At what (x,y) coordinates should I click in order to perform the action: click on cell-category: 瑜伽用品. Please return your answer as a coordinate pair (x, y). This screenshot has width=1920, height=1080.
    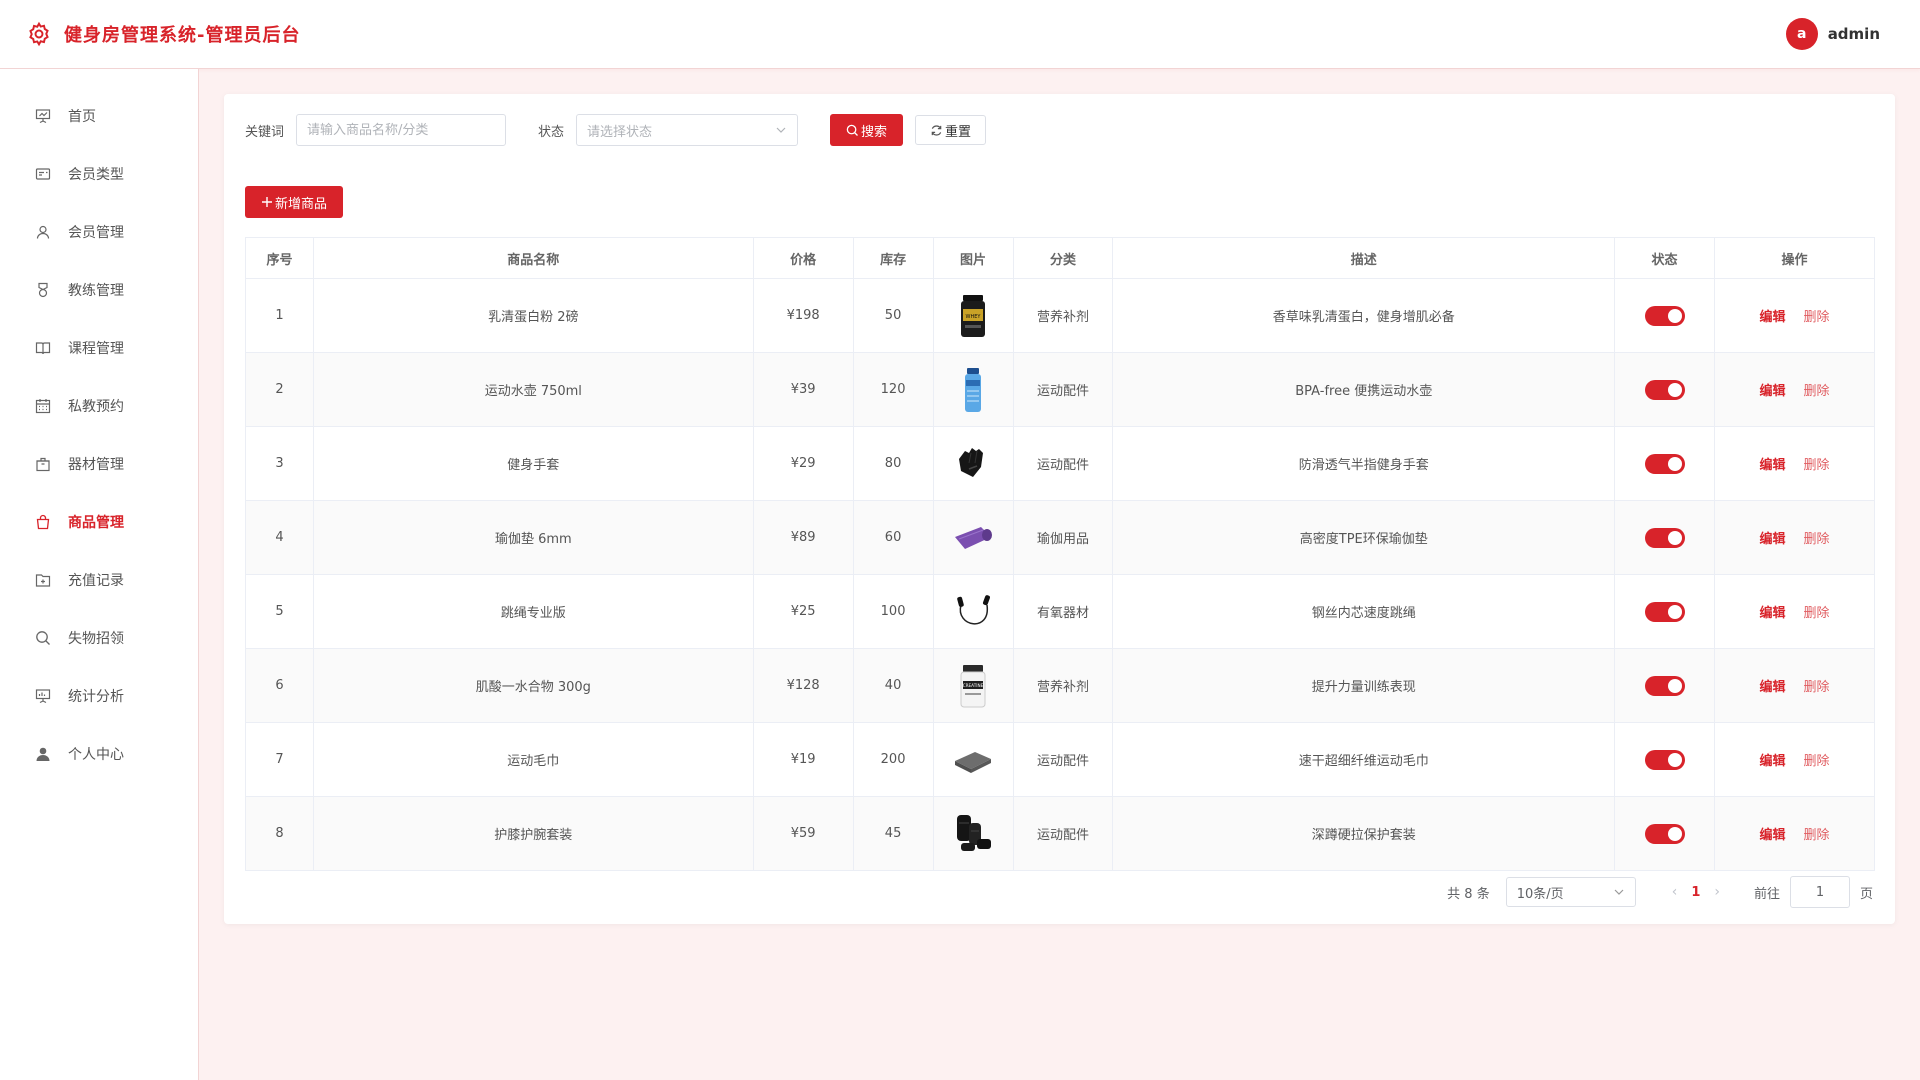
    Looking at the image, I should click on (1063, 537).